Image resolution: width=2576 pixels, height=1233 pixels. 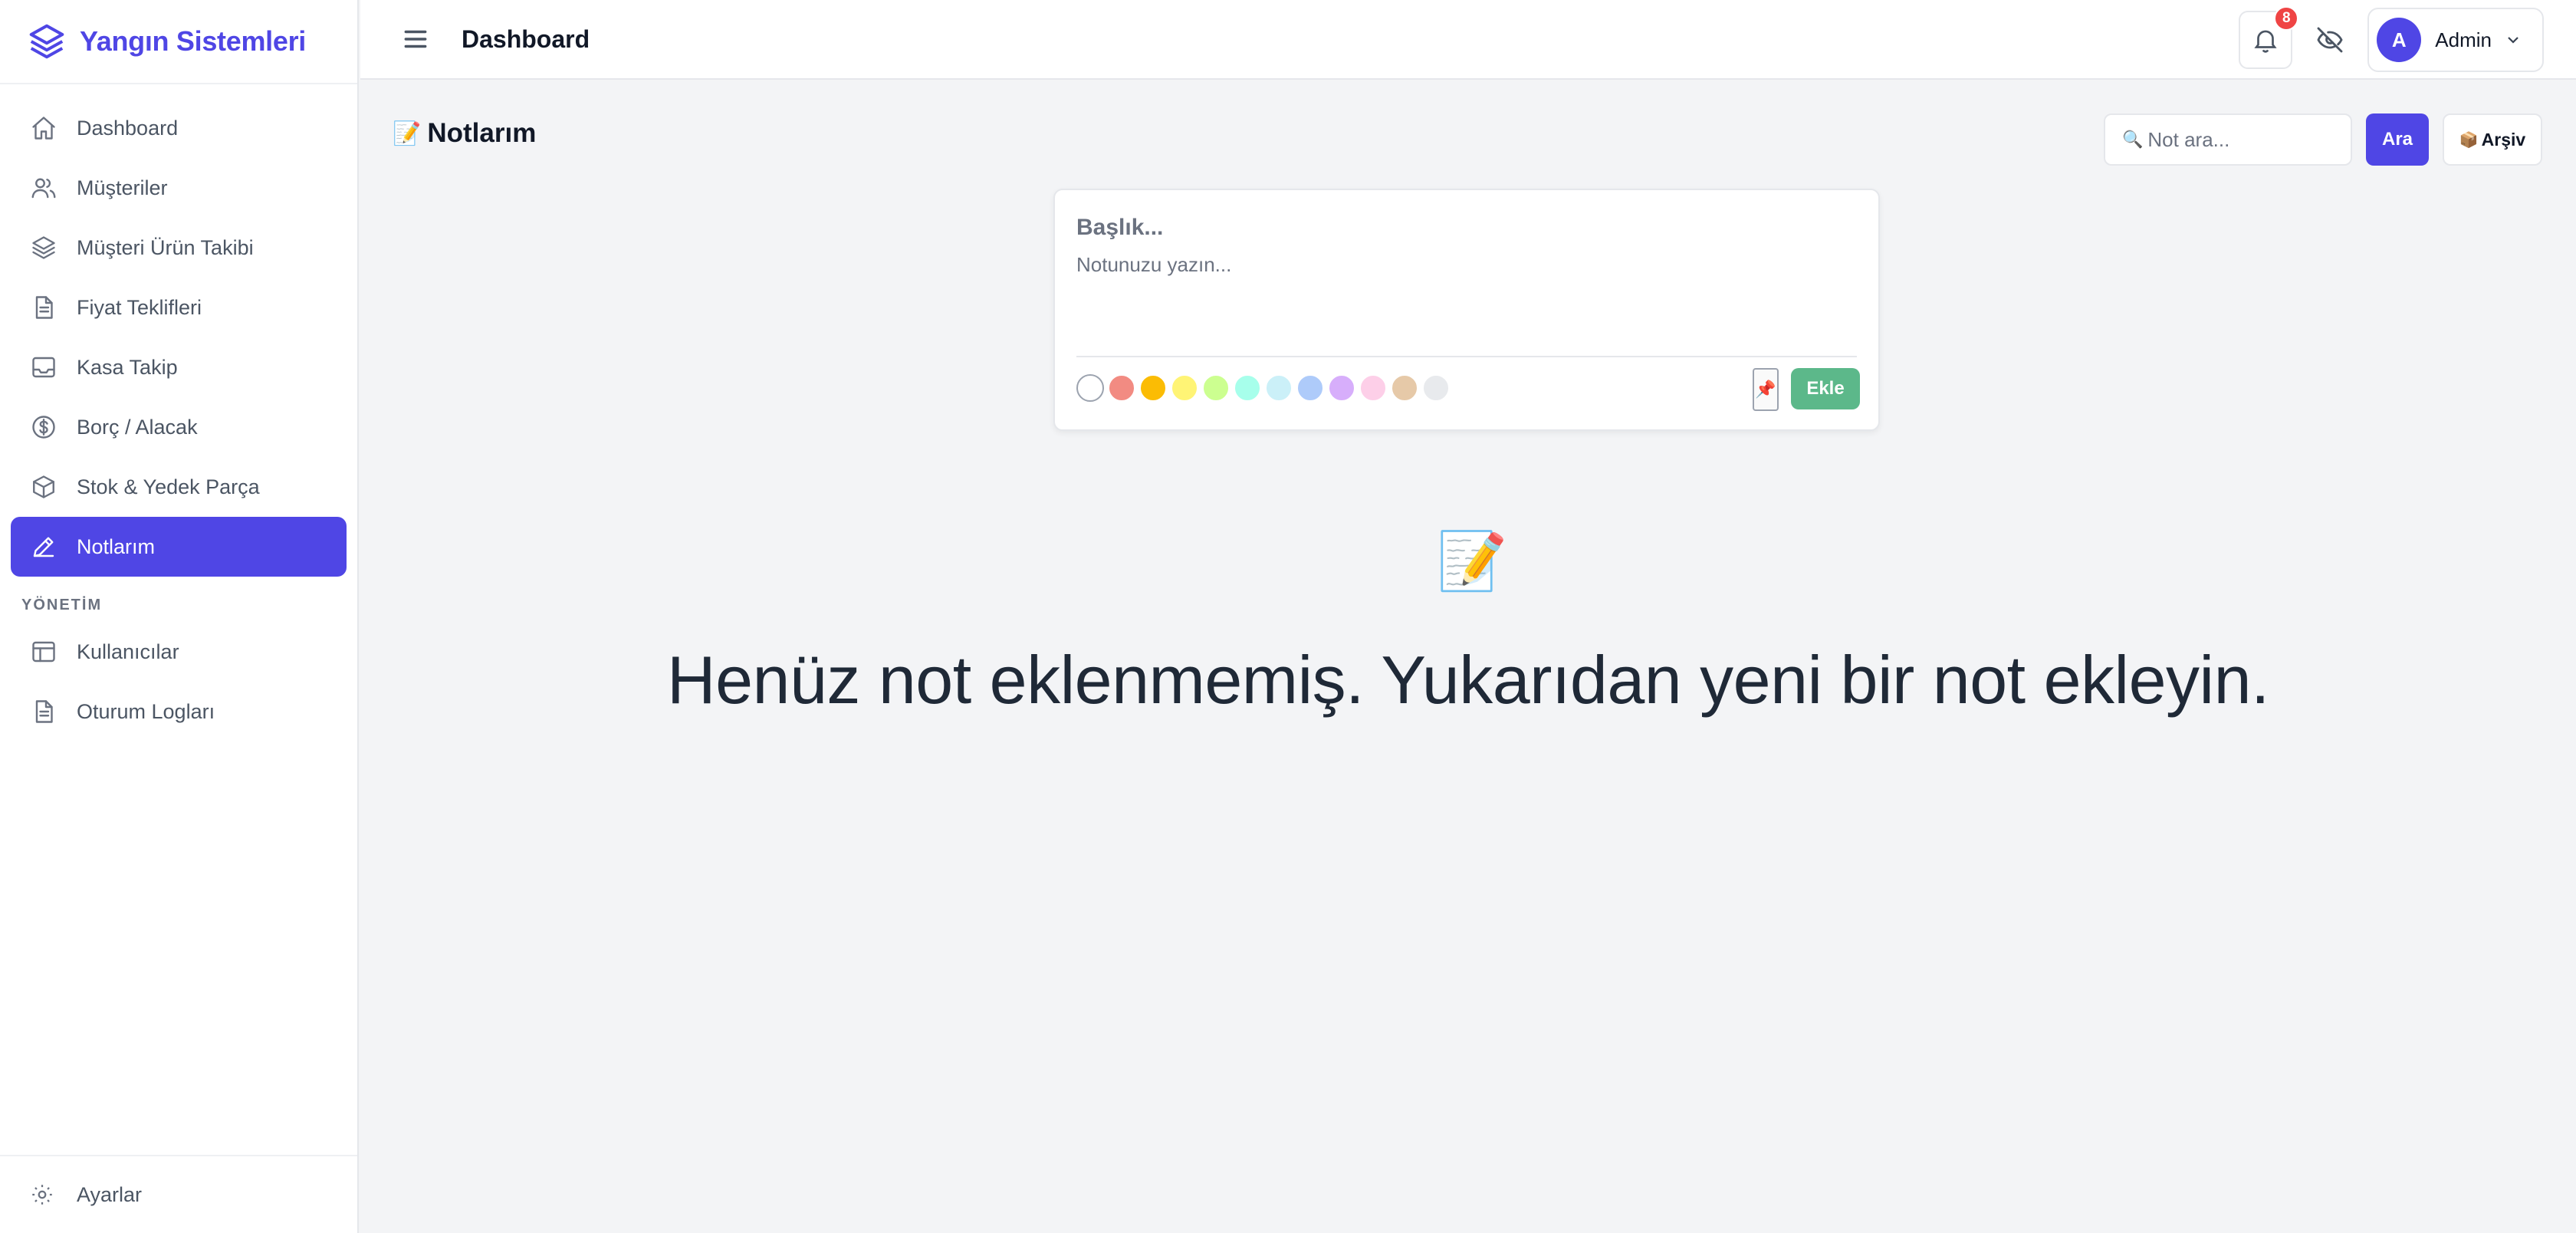 I want to click on sidebar-item-session-logs: Oturum Logları, so click(x=179, y=711).